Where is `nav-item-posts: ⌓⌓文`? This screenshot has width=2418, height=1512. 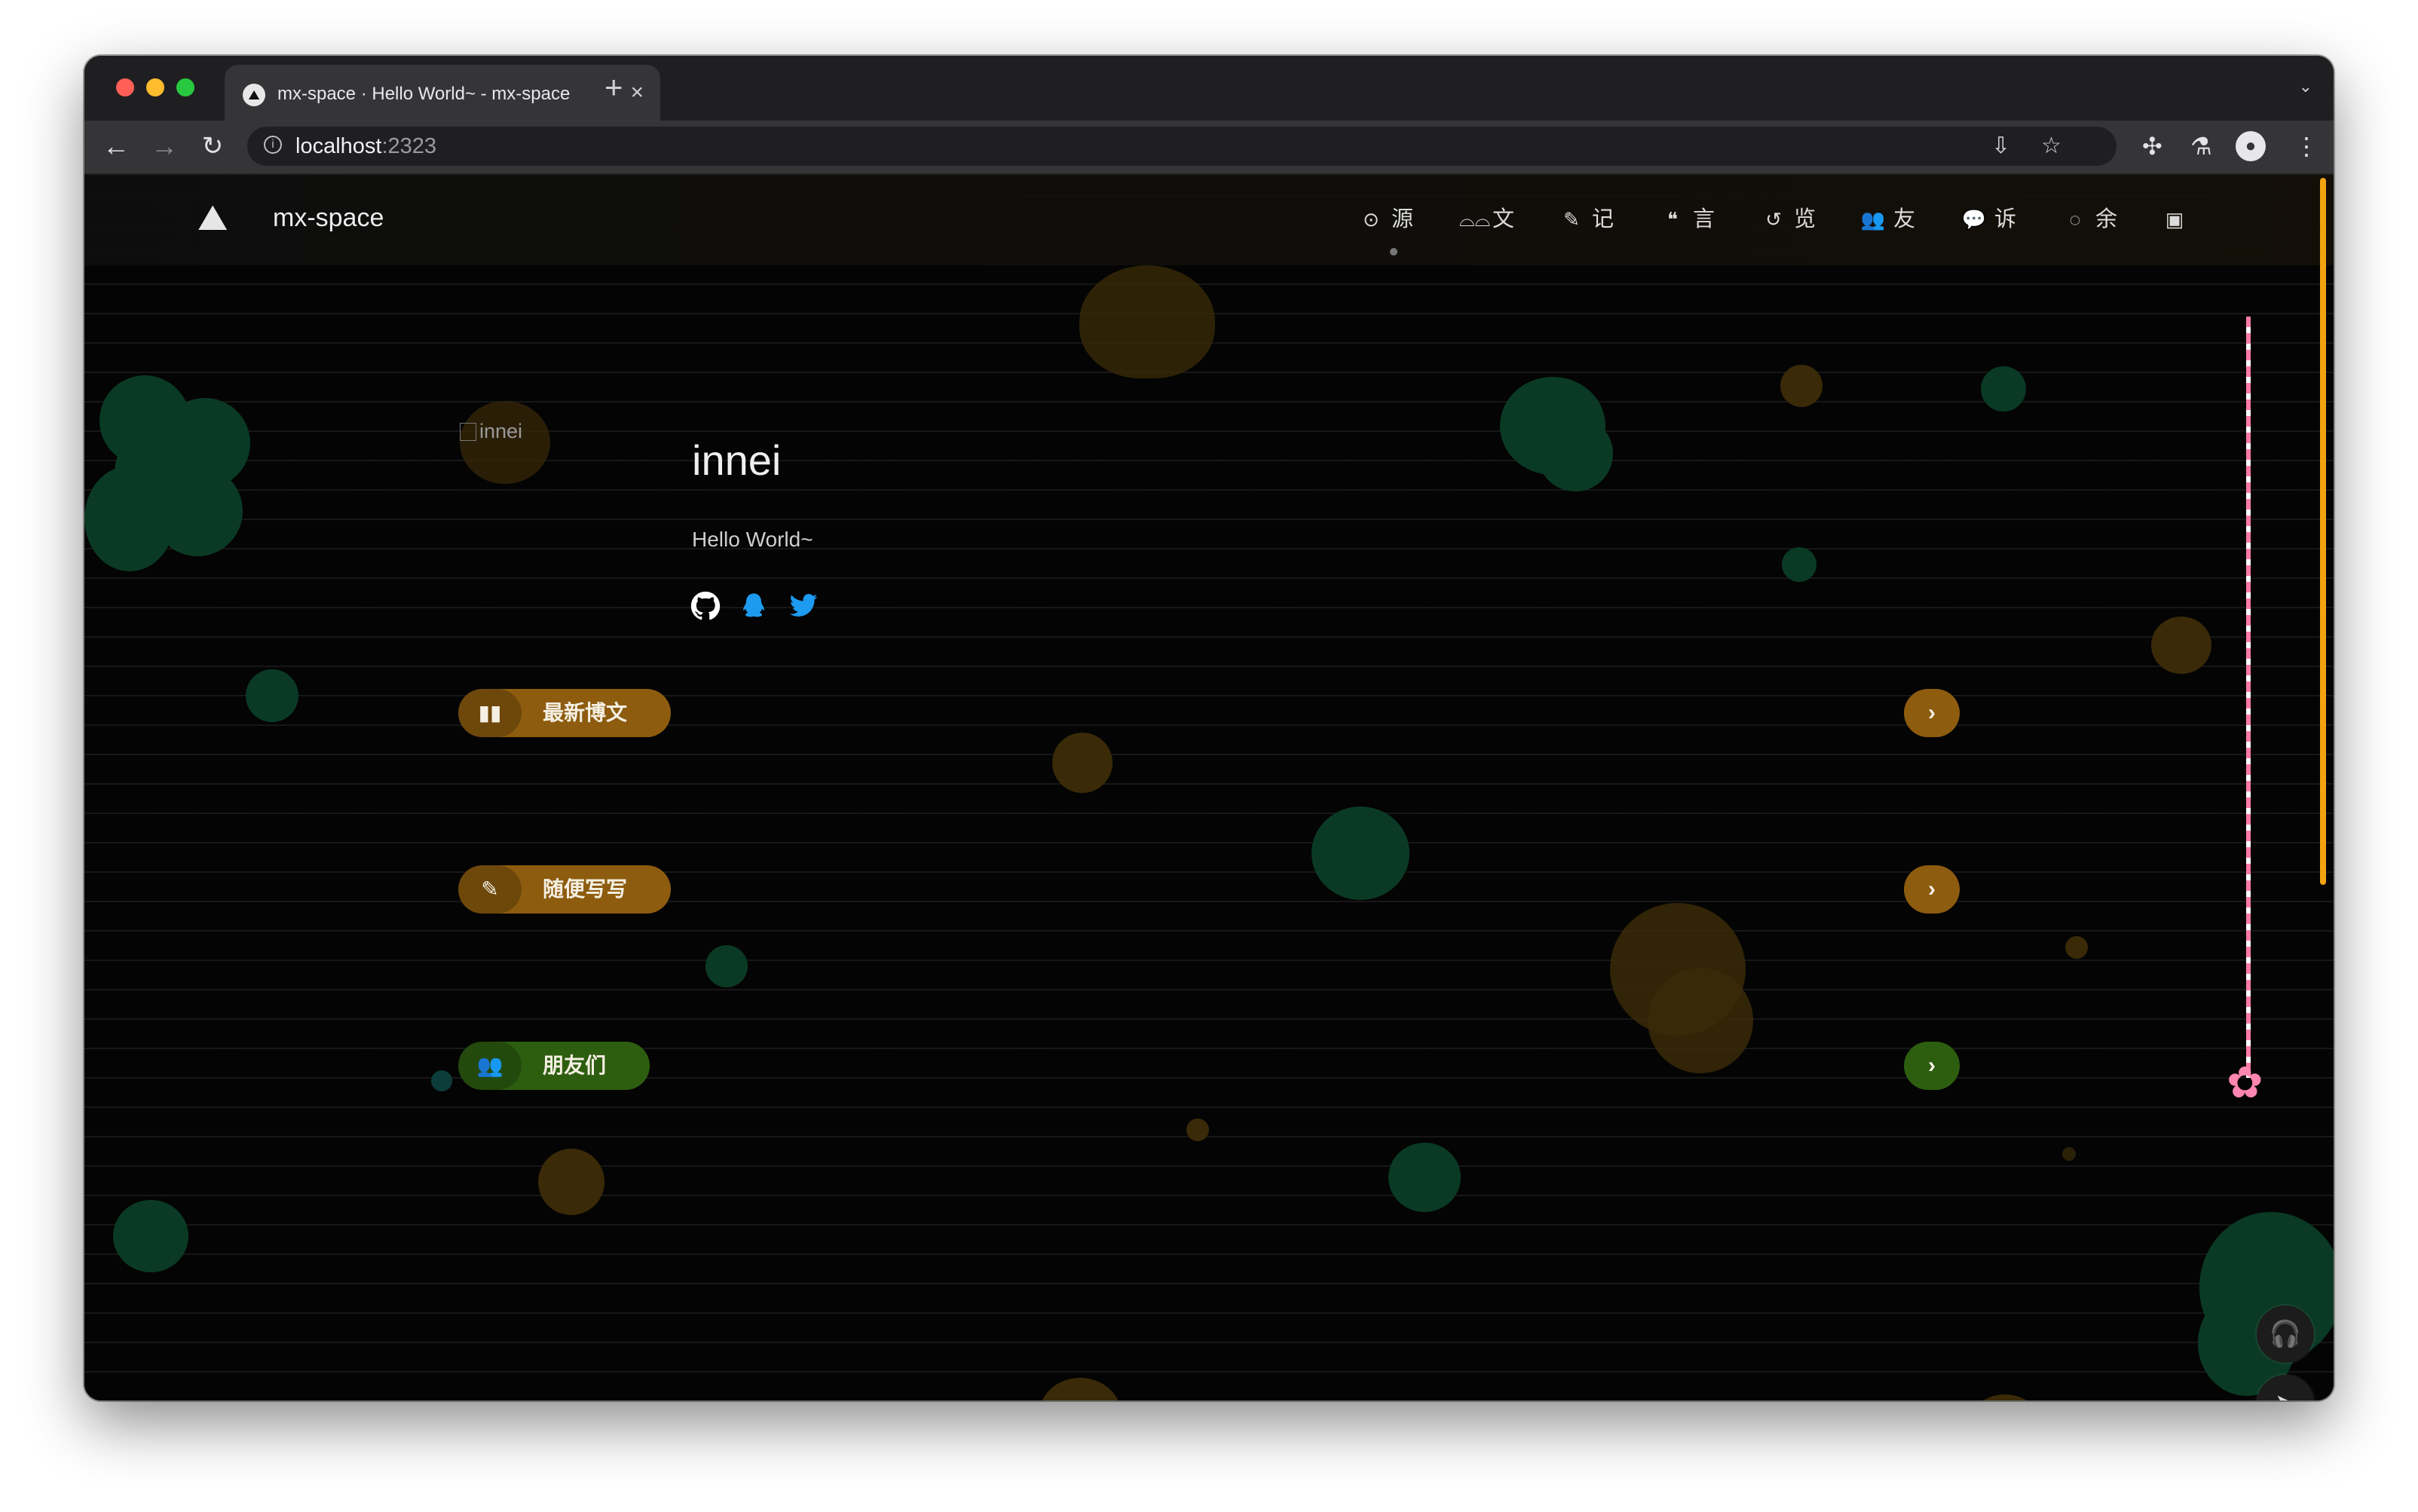 nav-item-posts: ⌓⌓文 is located at coordinates (1487, 219).